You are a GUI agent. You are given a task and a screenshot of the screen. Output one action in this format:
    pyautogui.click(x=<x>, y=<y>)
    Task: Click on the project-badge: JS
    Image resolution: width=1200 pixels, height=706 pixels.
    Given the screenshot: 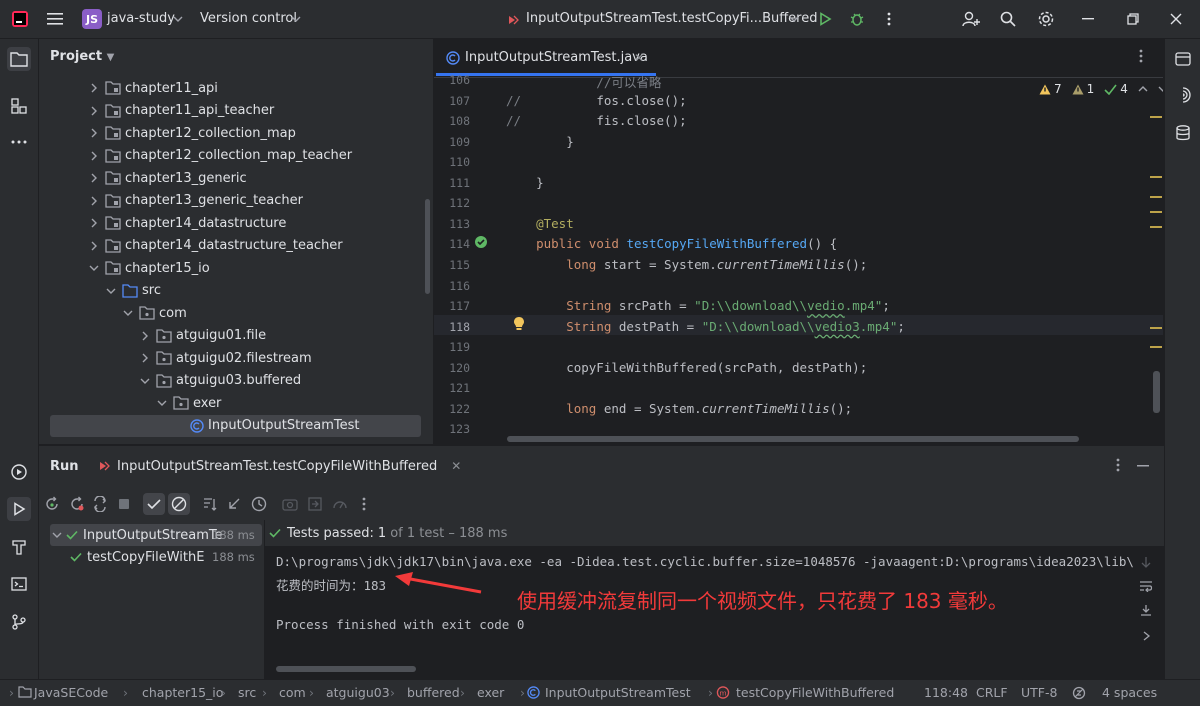 What is the action you would take?
    pyautogui.click(x=92, y=19)
    